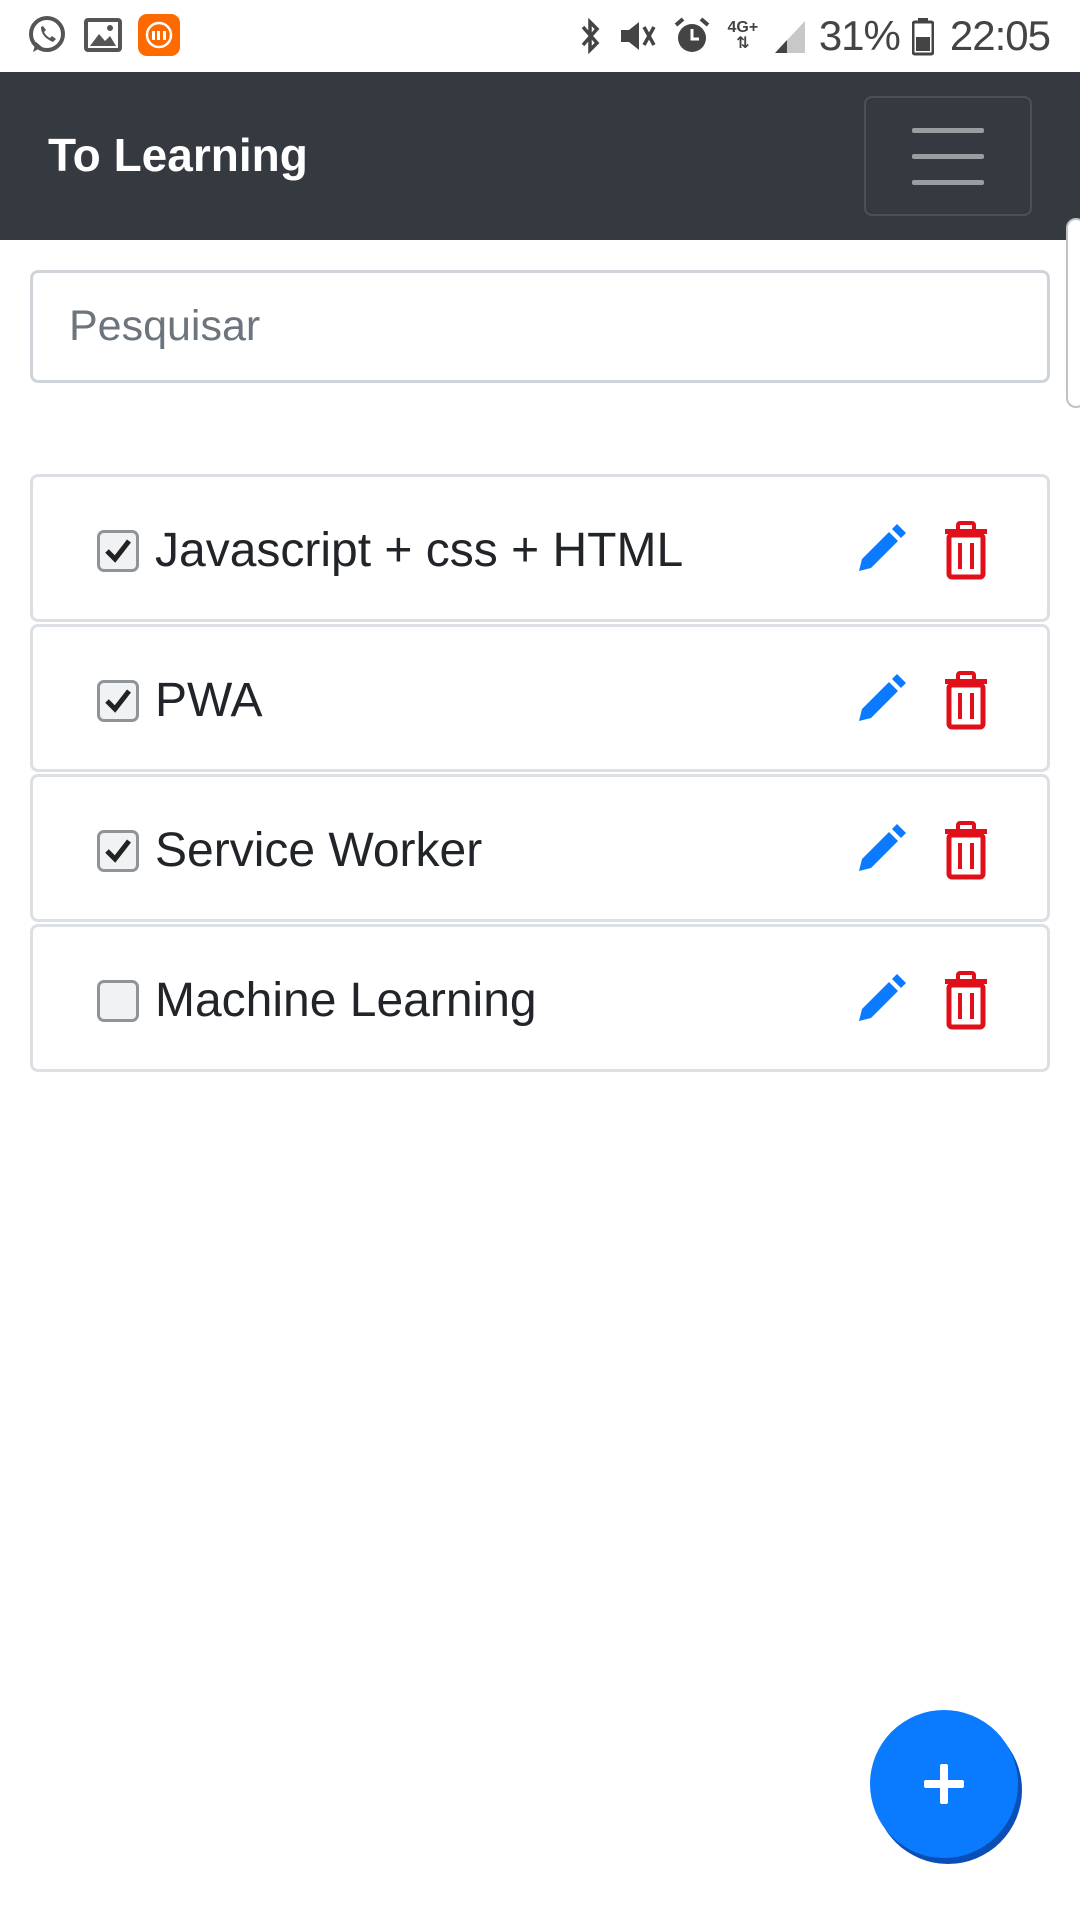 This screenshot has height=1920, width=1080. Describe the element at coordinates (540, 326) in the screenshot. I see `search-input` at that location.